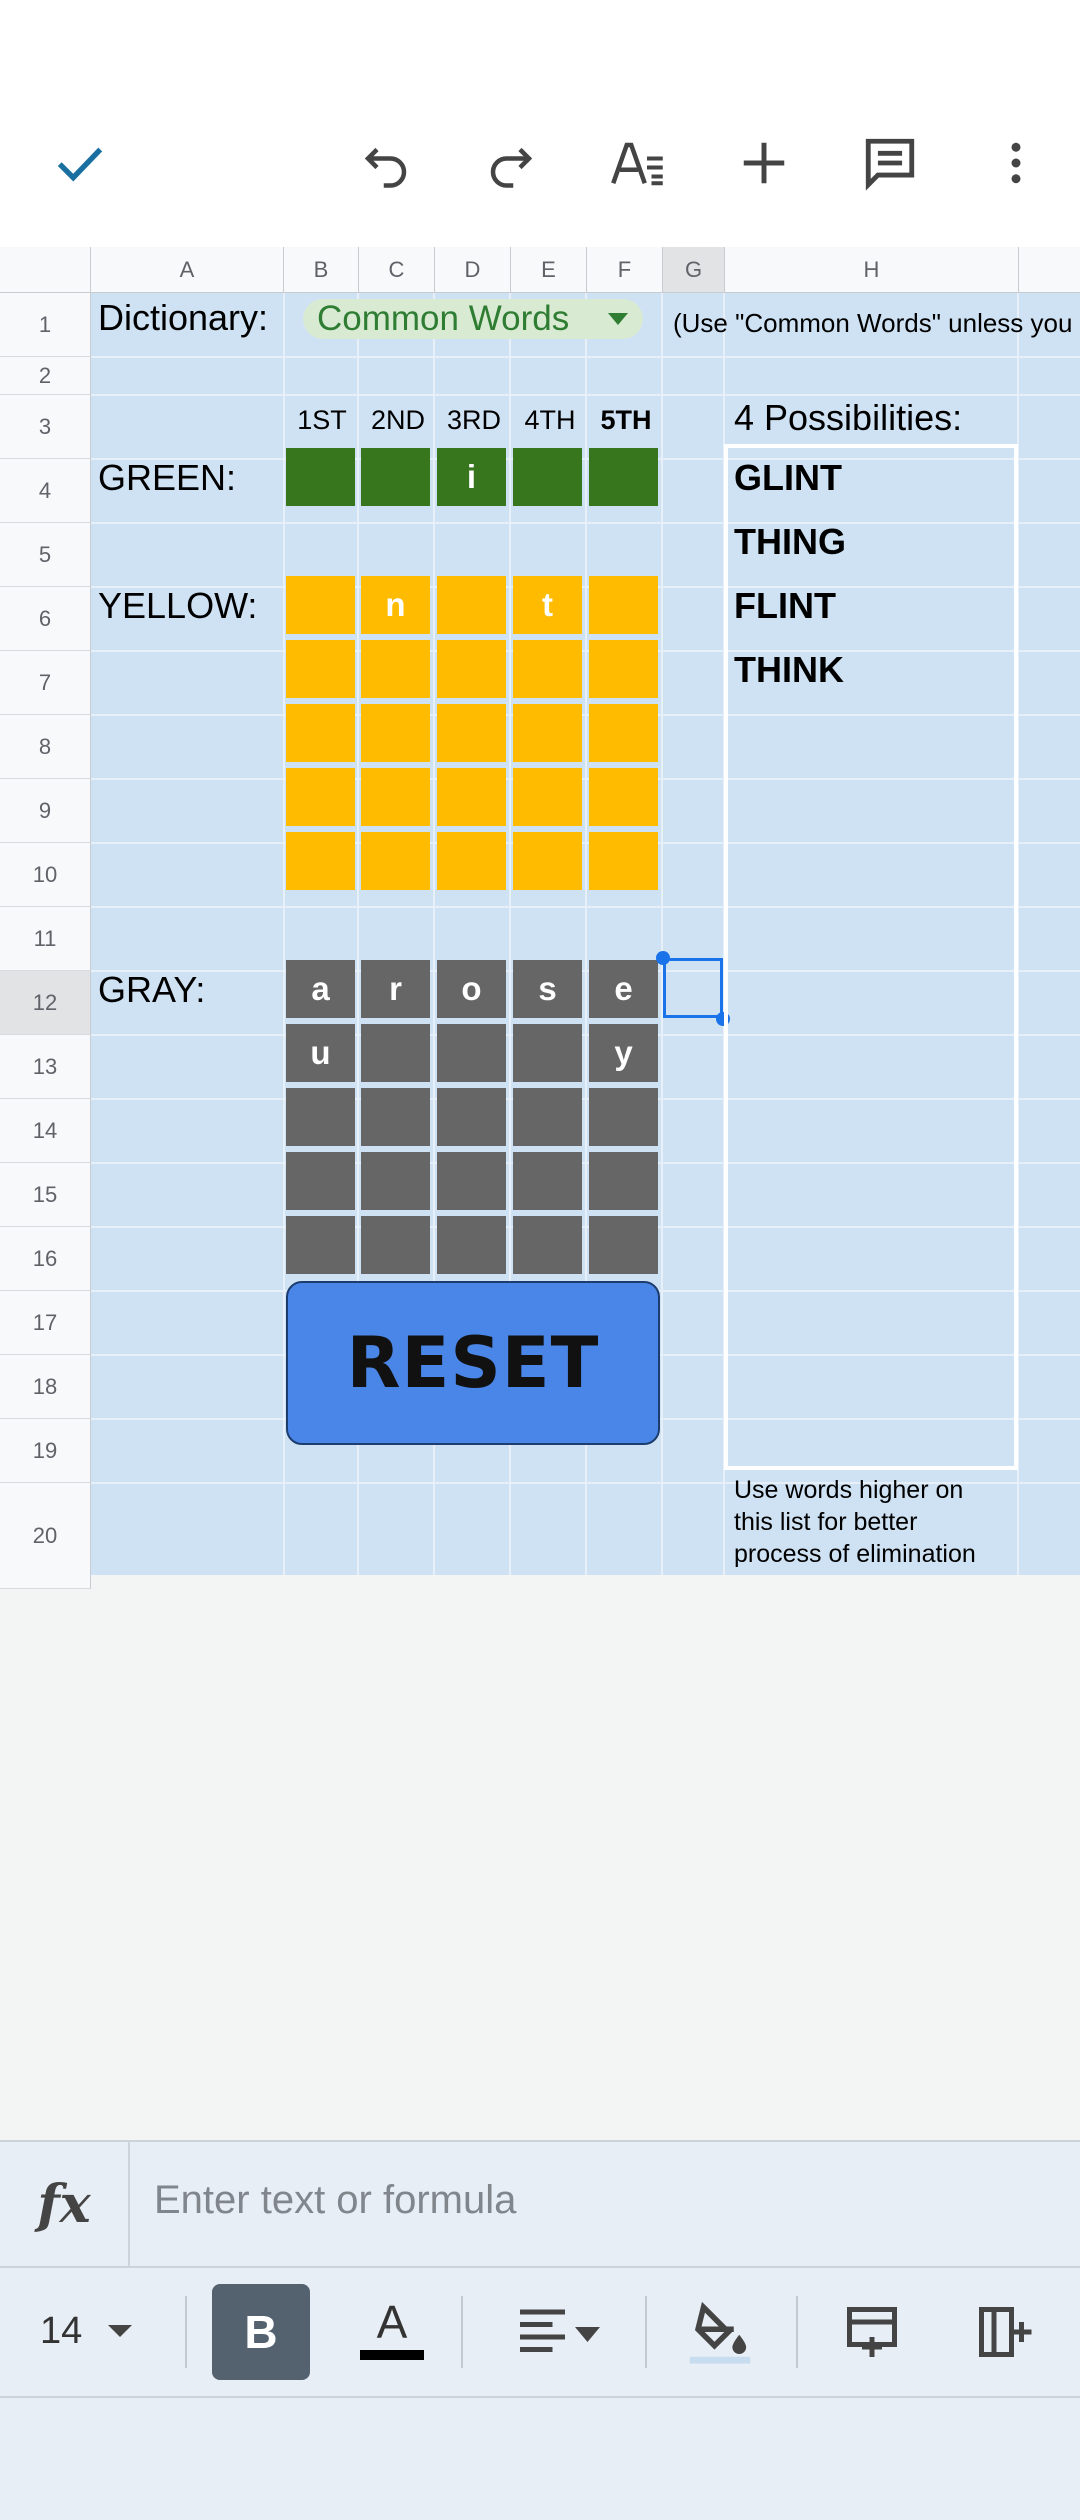 This screenshot has width=1080, height=2520. What do you see at coordinates (45, 491) in the screenshot?
I see `row-header-4: 4` at bounding box center [45, 491].